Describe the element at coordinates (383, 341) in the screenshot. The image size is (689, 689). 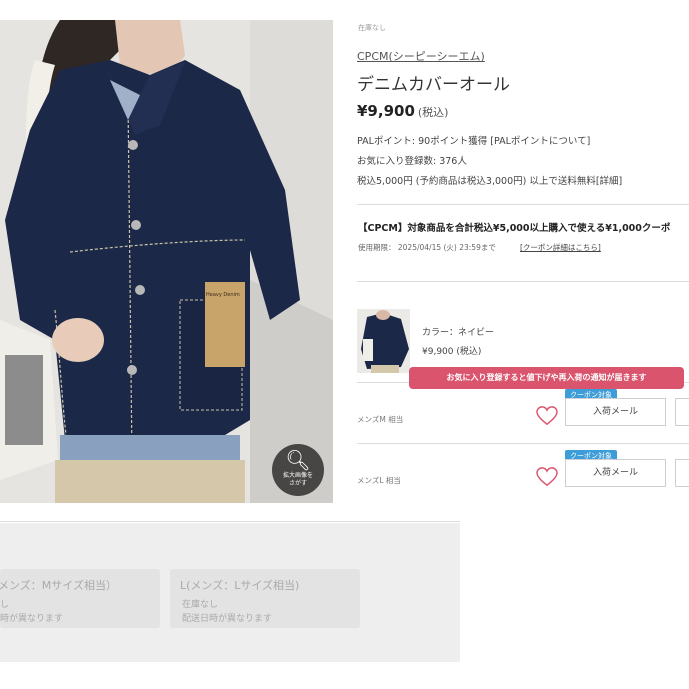
I see `variant-thumbnail` at that location.